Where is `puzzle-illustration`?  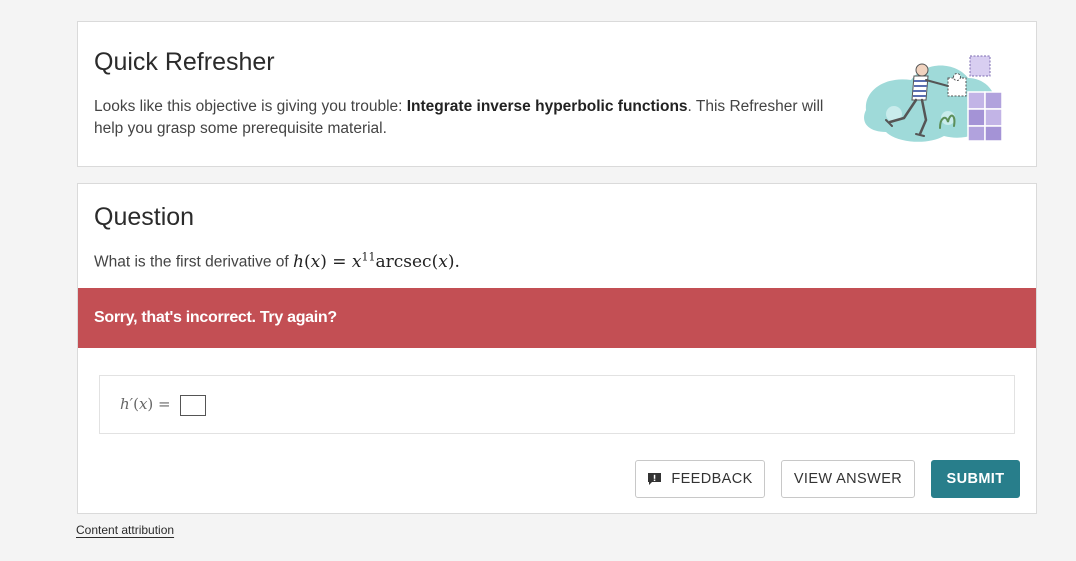
puzzle-illustration is located at coordinates (933, 98).